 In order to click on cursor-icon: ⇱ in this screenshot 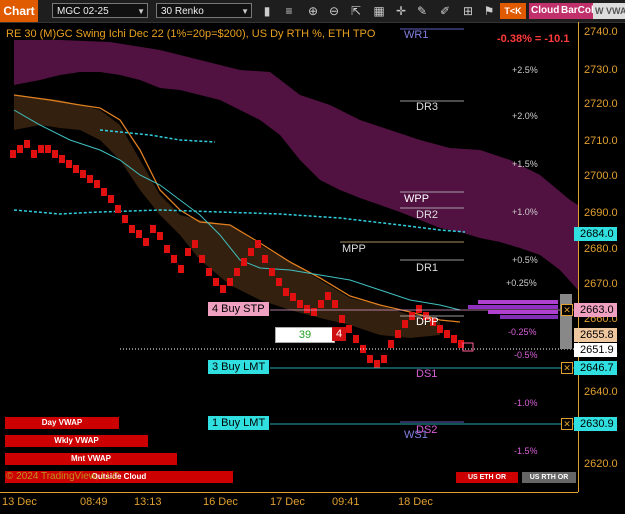, I will do `click(356, 11)`.